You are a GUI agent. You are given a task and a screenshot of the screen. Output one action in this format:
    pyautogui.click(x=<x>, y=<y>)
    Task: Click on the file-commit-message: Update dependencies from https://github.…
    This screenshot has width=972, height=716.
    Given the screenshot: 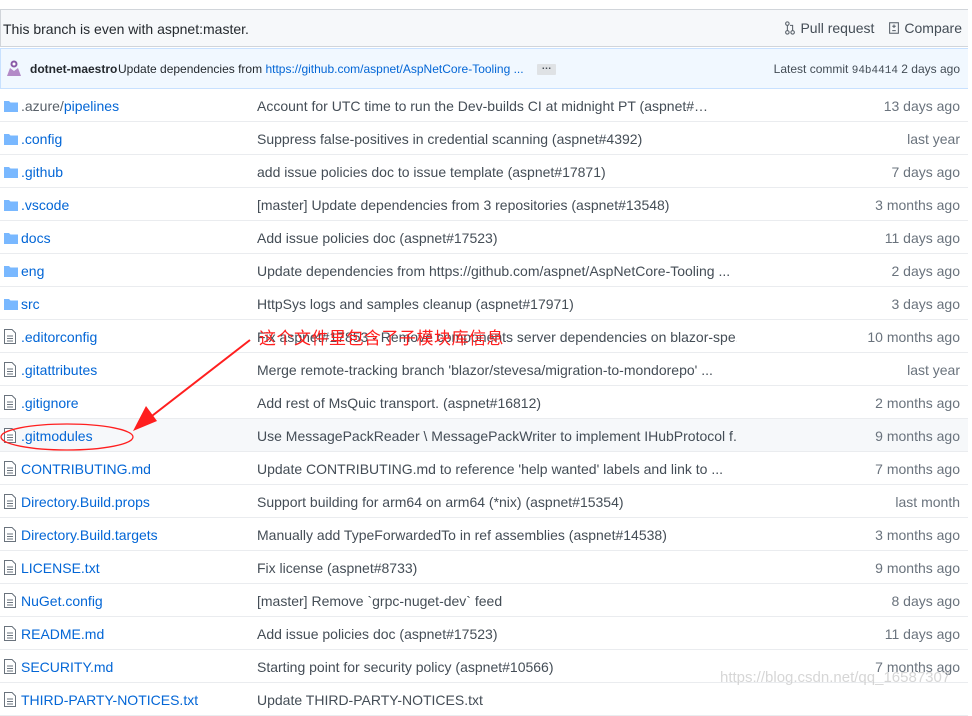 What is the action you would take?
    pyautogui.click(x=493, y=271)
    